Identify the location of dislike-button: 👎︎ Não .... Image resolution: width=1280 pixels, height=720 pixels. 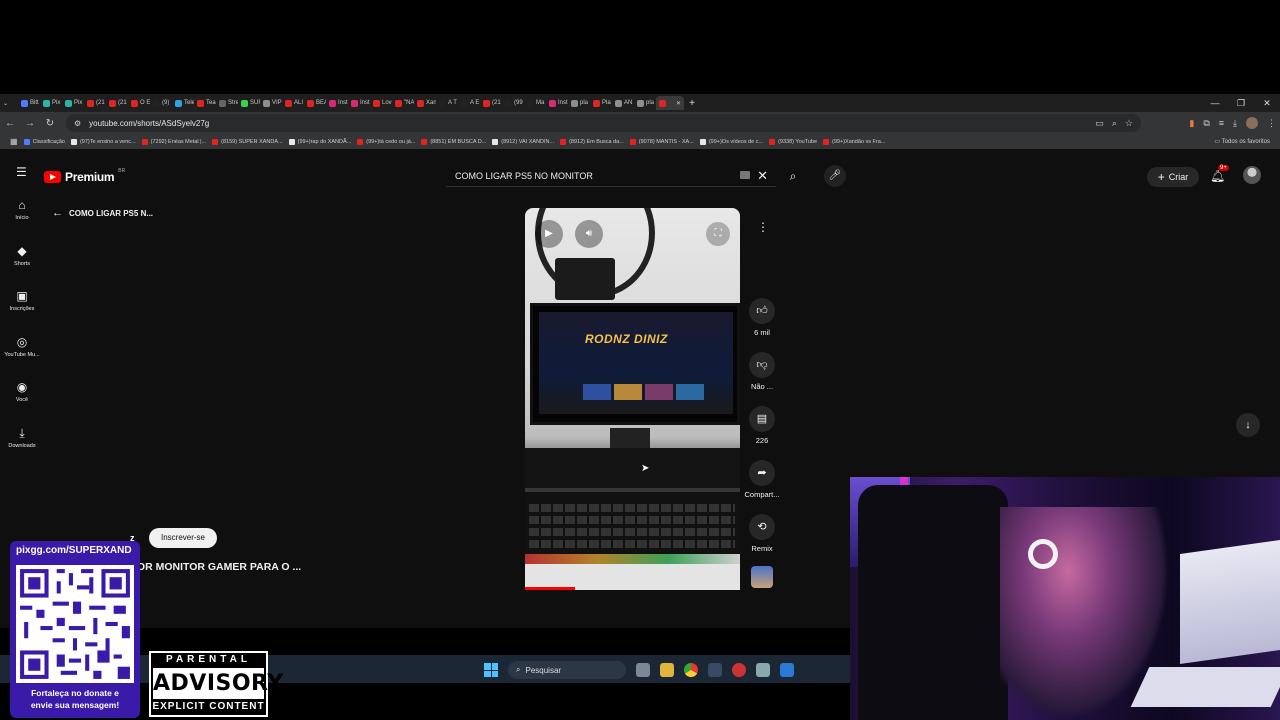
(762, 371).